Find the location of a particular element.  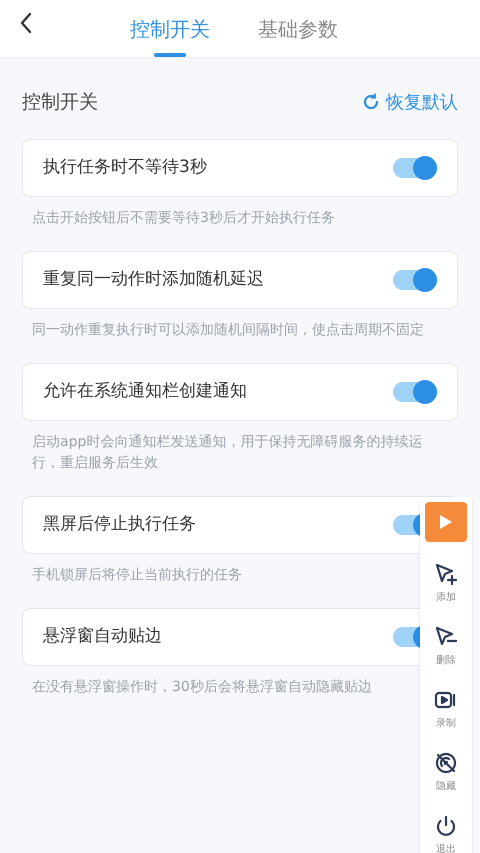

panel-action: 隐藏 is located at coordinates (446, 772).